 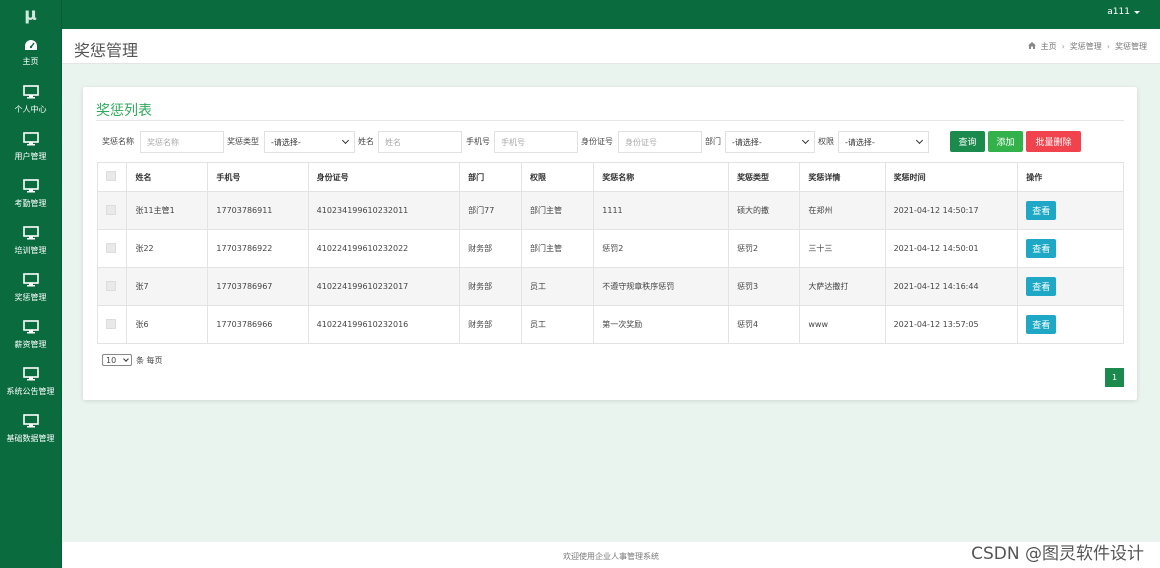 I want to click on sidebar-item-salary: 薪资管理, so click(x=30, y=334).